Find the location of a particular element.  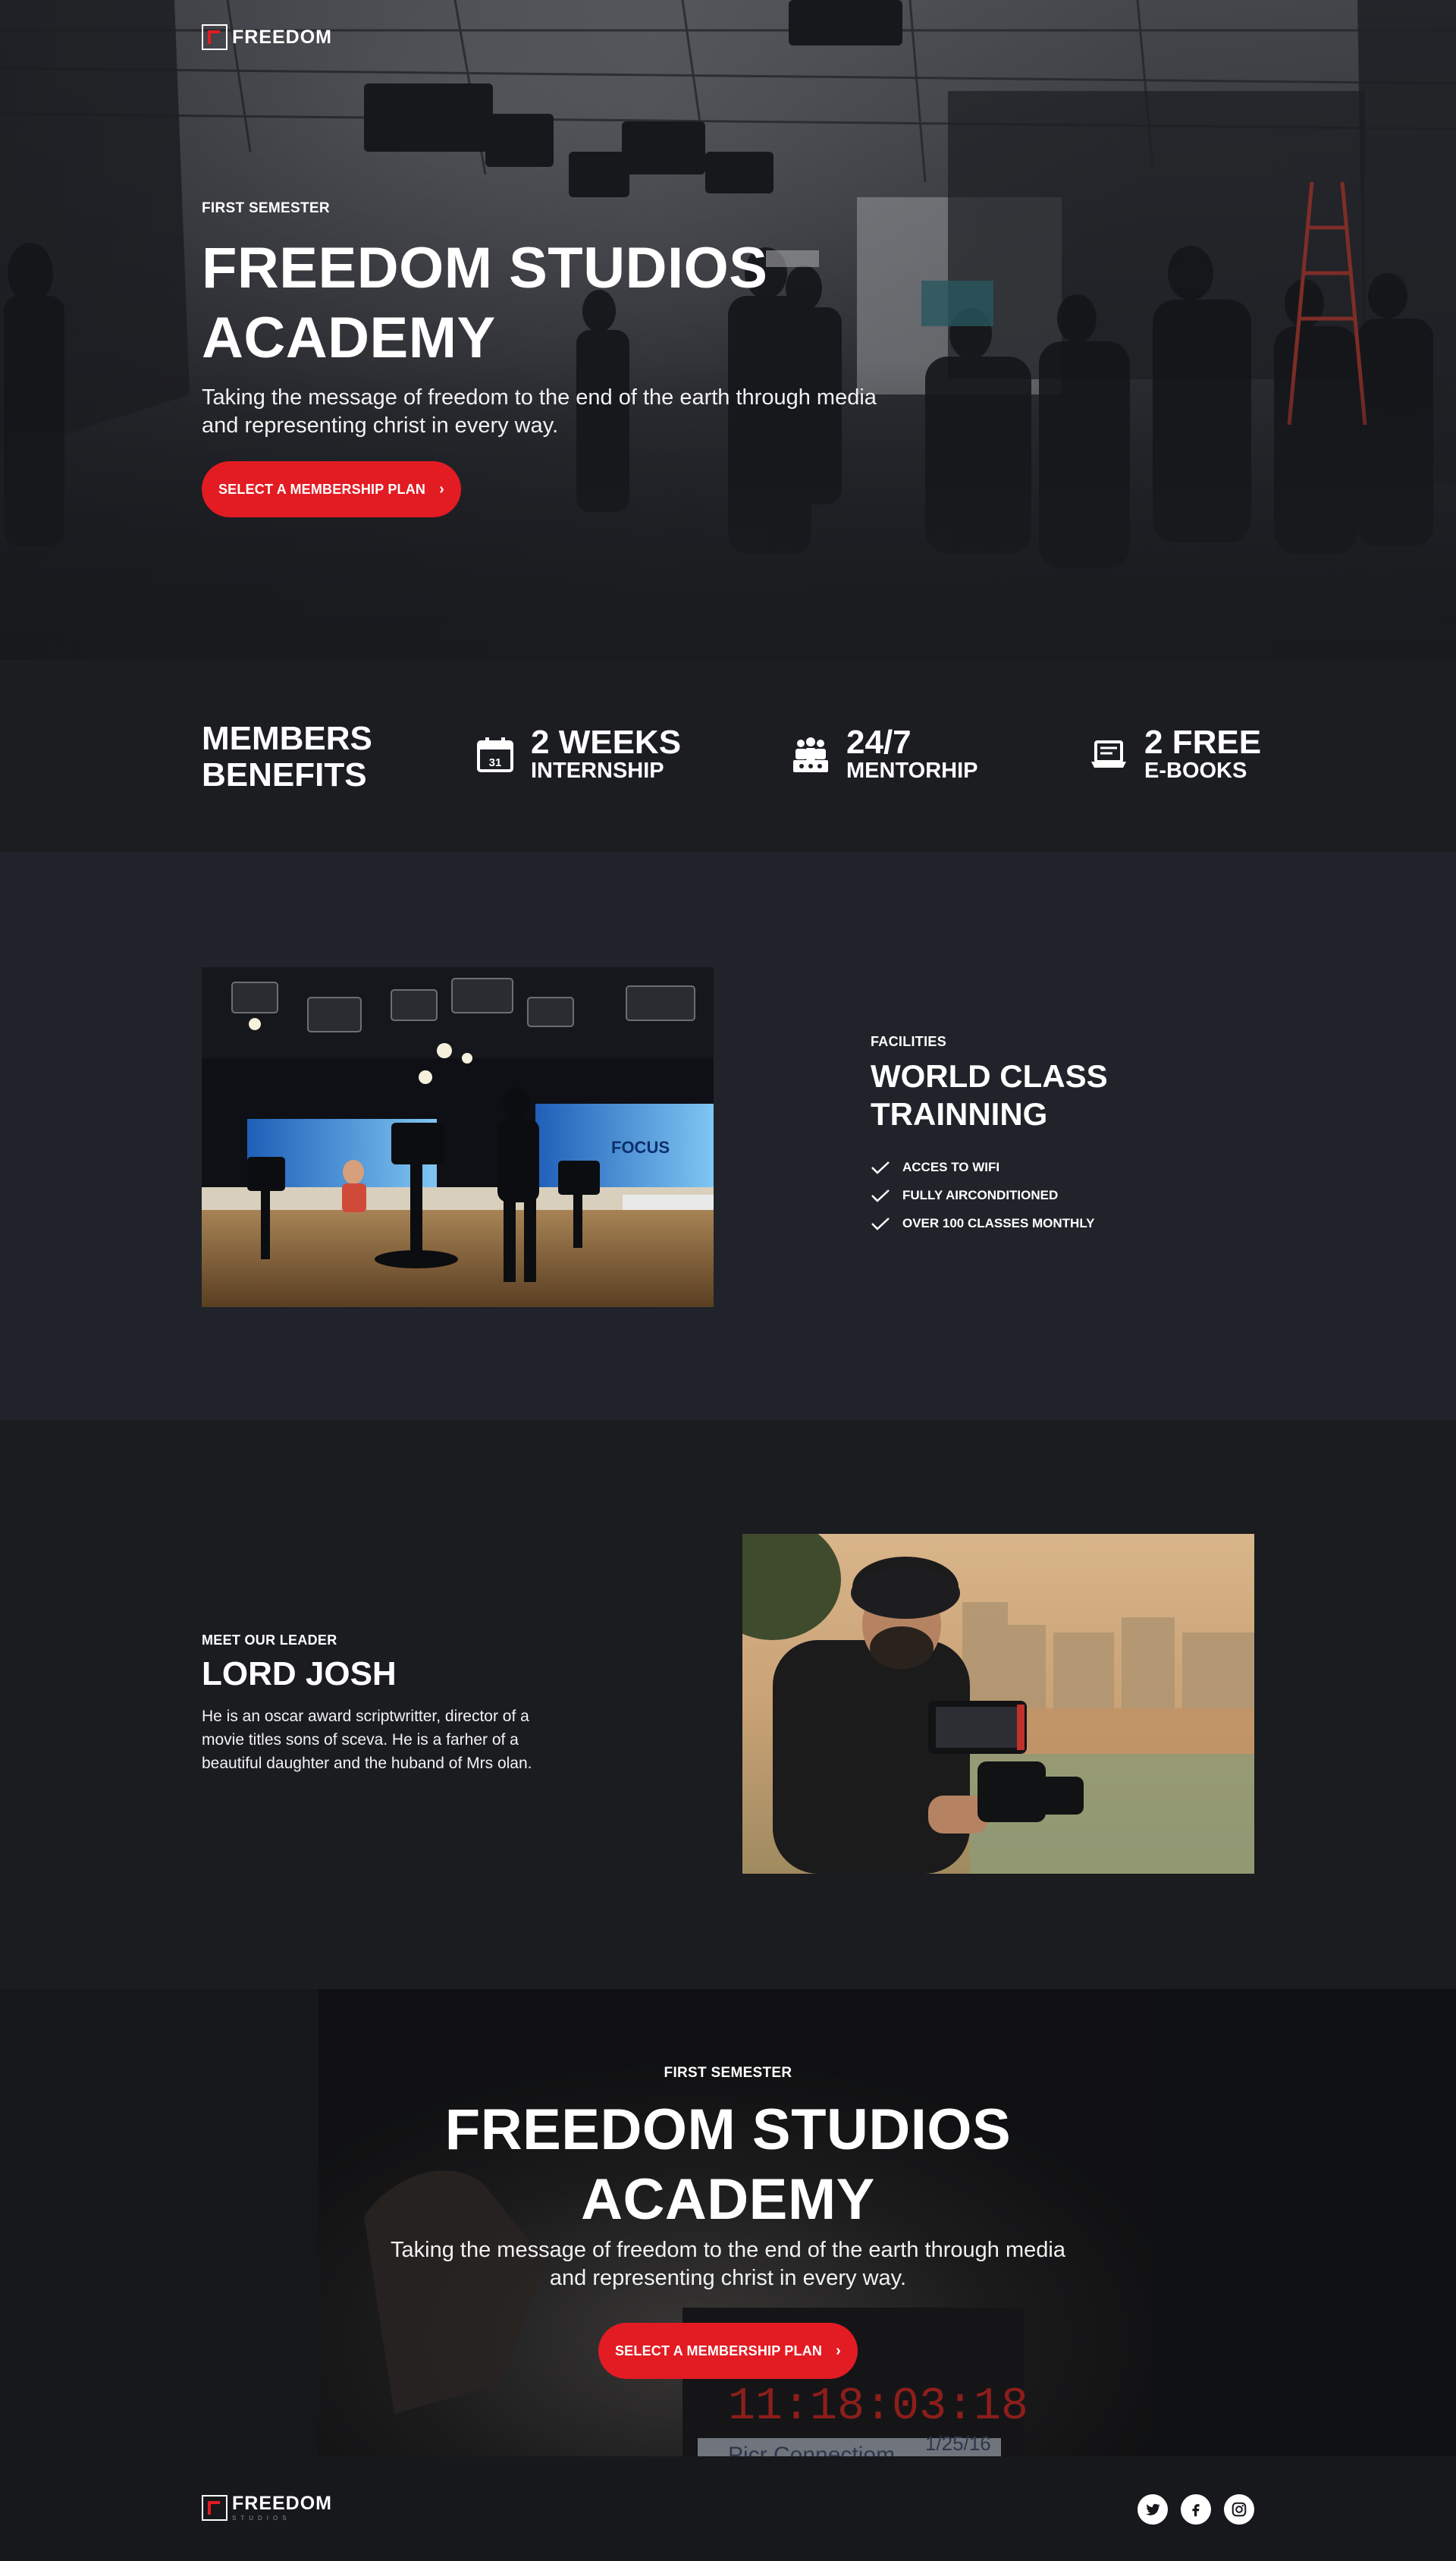

leader-photo is located at coordinates (998, 1704).